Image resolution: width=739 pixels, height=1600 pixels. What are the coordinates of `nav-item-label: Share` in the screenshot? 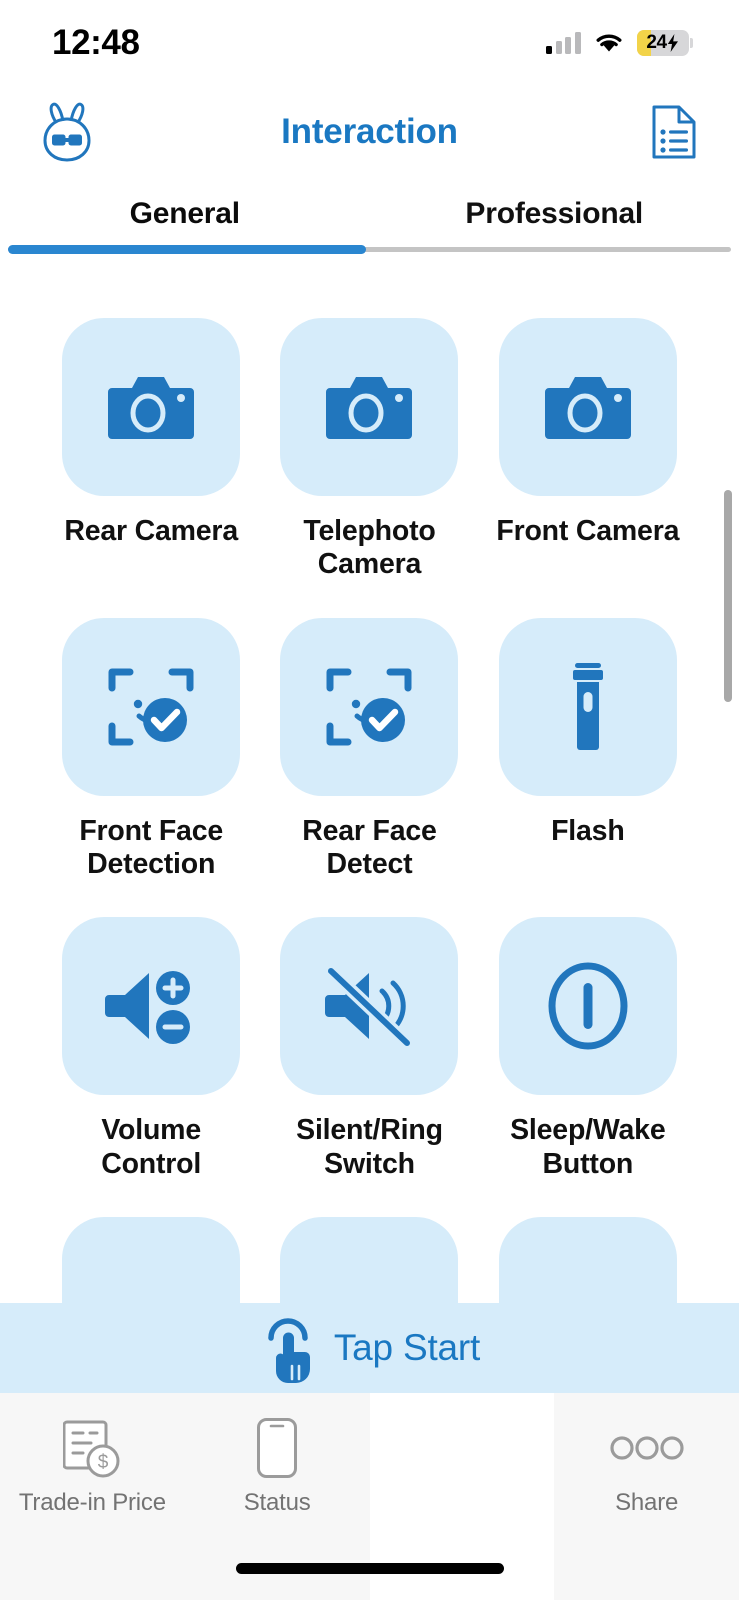 It's located at (647, 1502).